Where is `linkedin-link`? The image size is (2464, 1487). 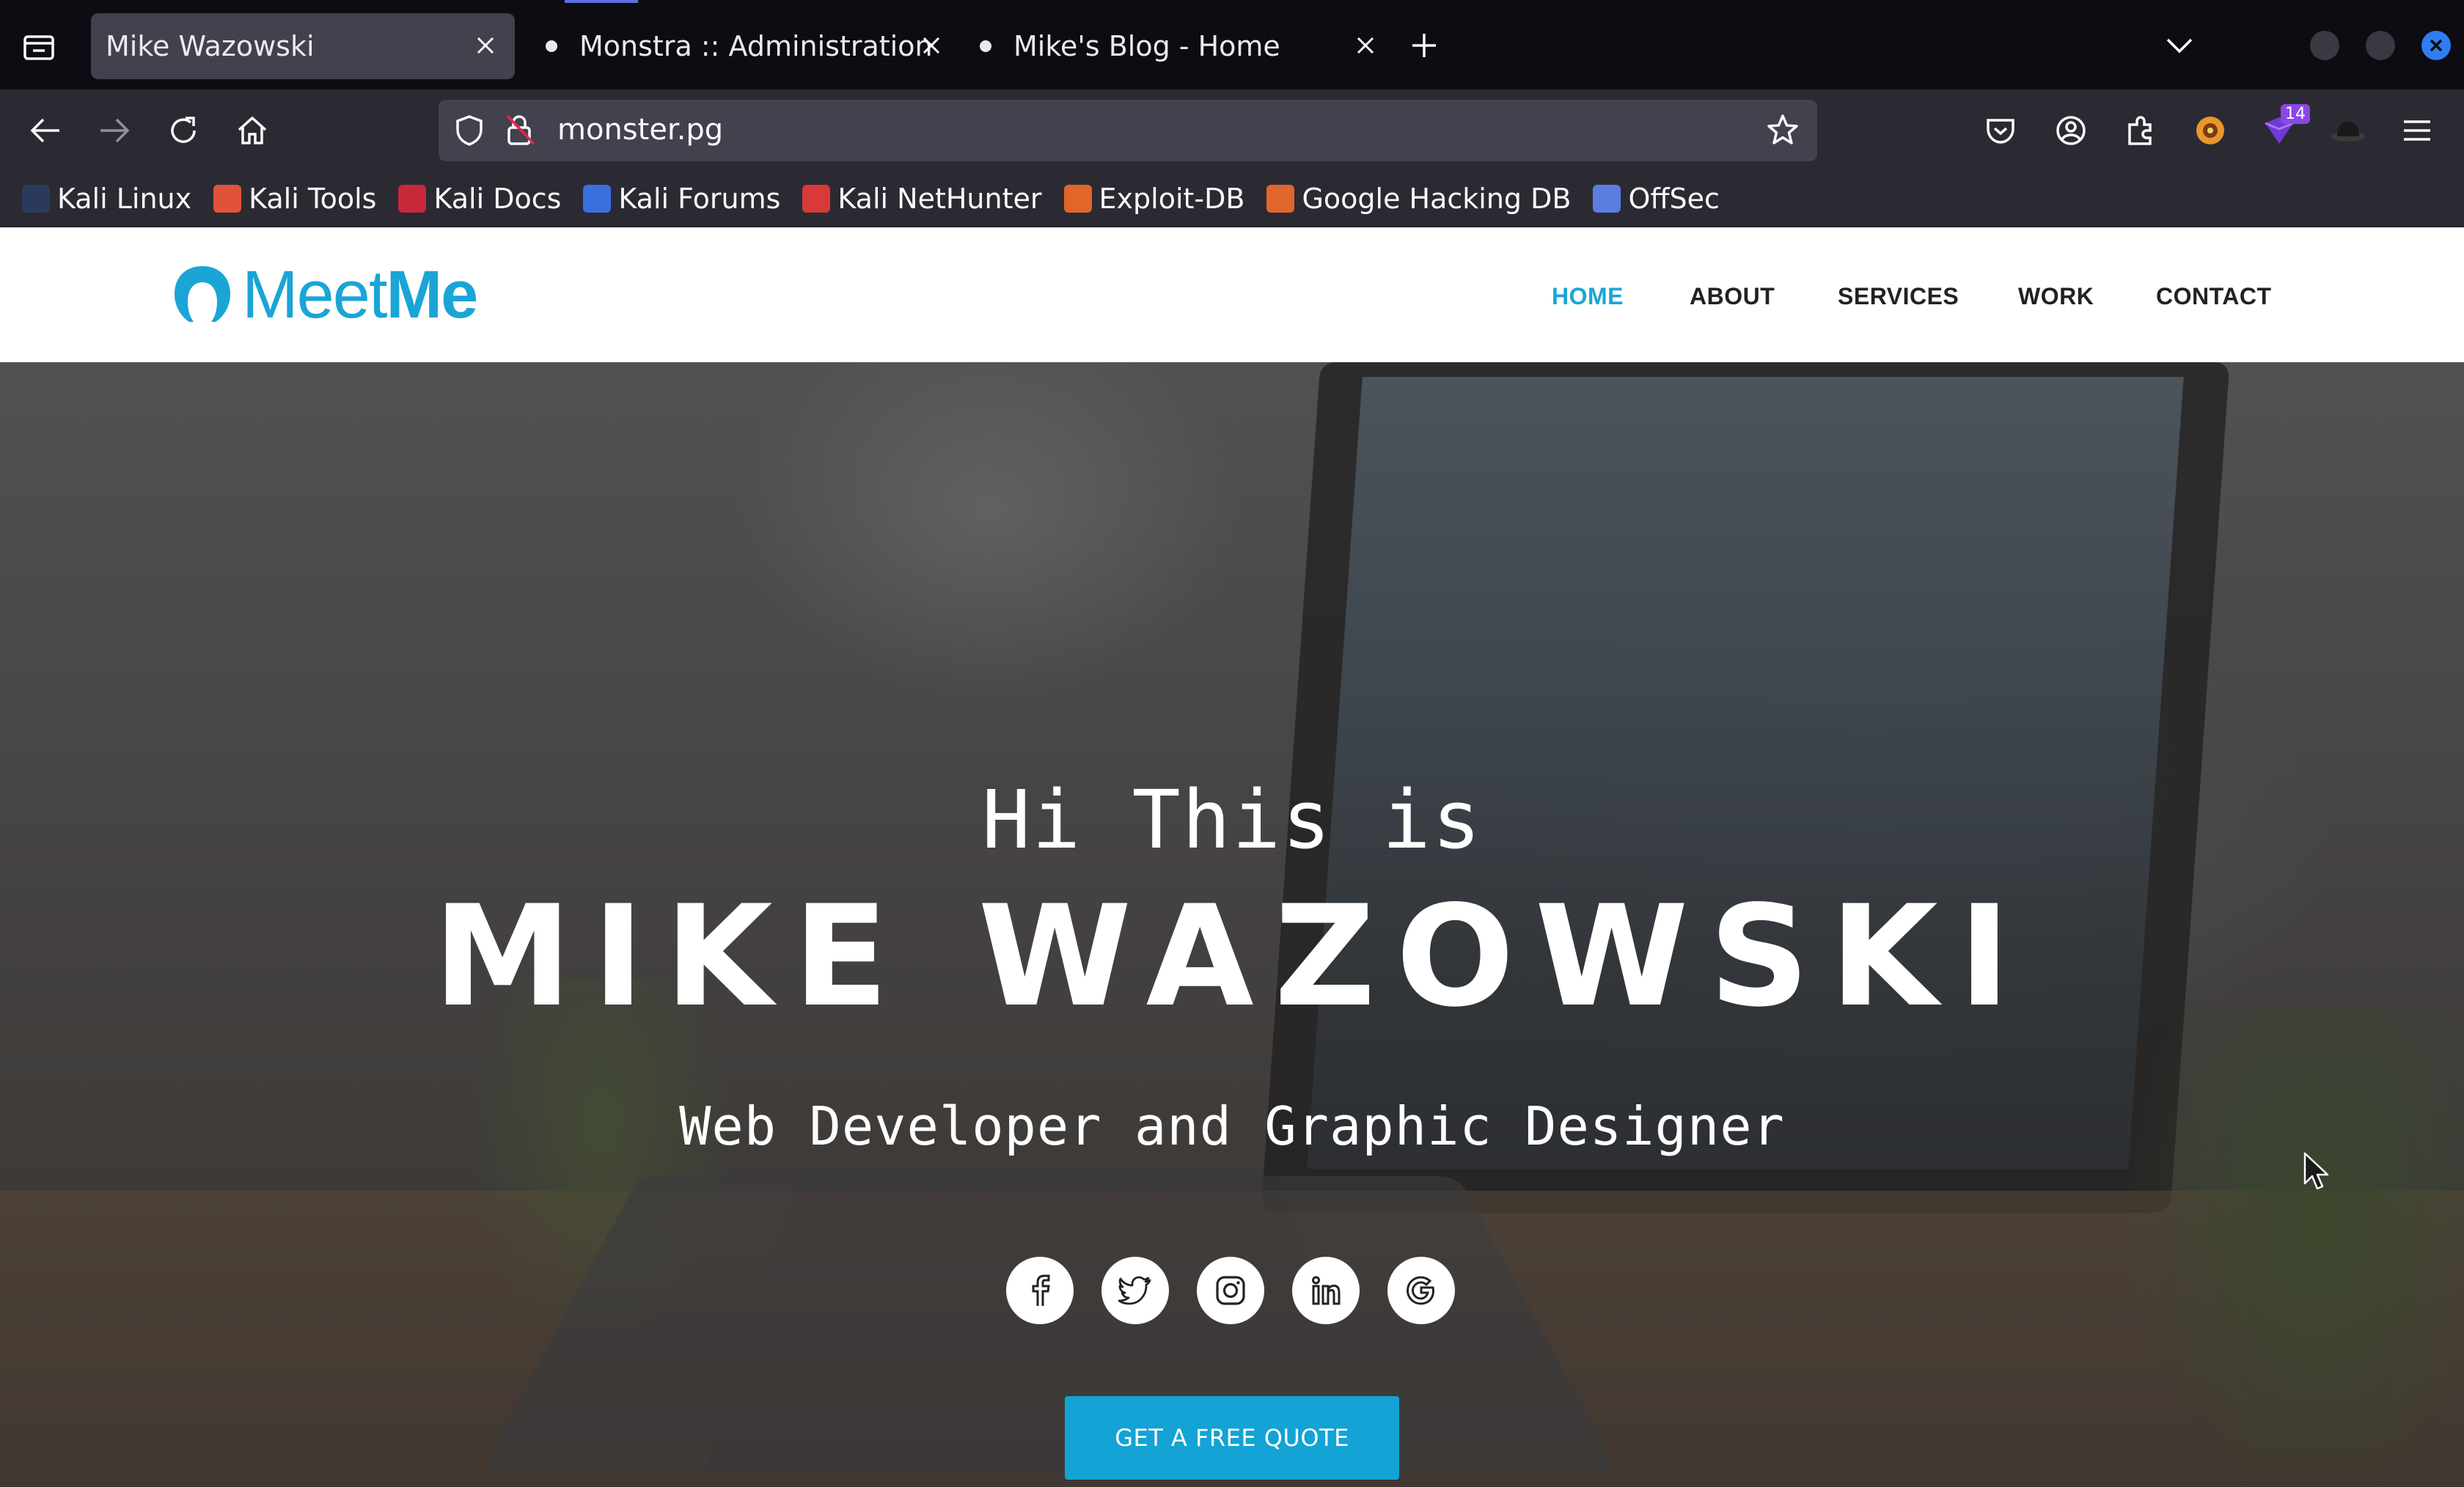 linkedin-link is located at coordinates (1326, 1290).